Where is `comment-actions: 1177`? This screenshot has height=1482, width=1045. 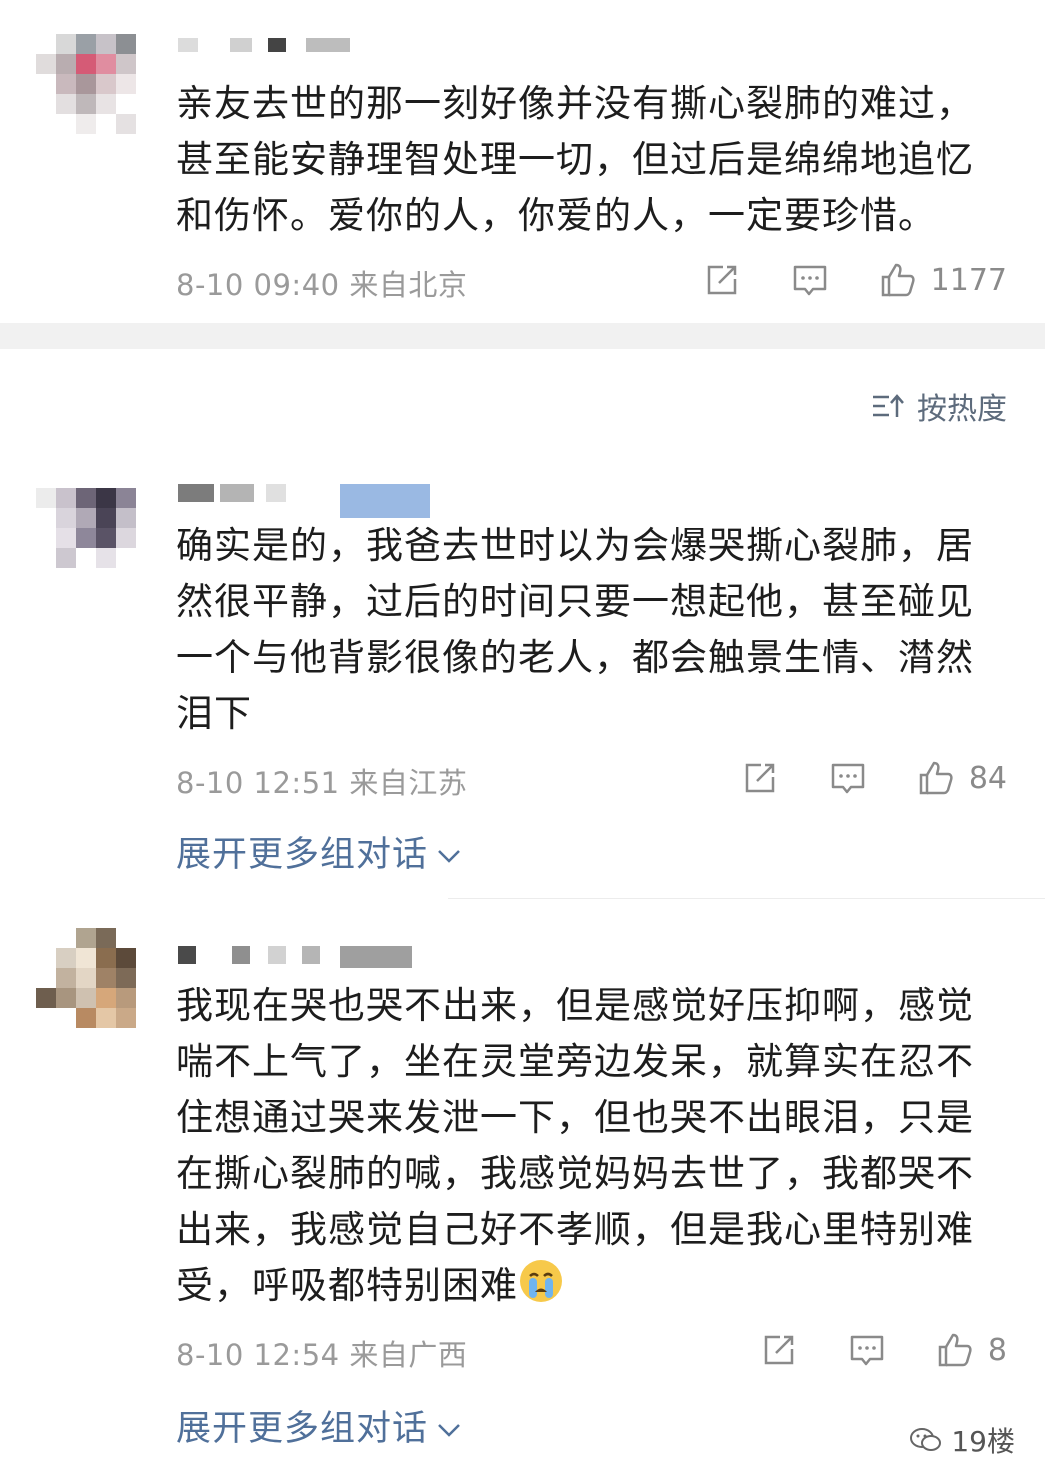
comment-actions: 1177 is located at coordinates (830, 280).